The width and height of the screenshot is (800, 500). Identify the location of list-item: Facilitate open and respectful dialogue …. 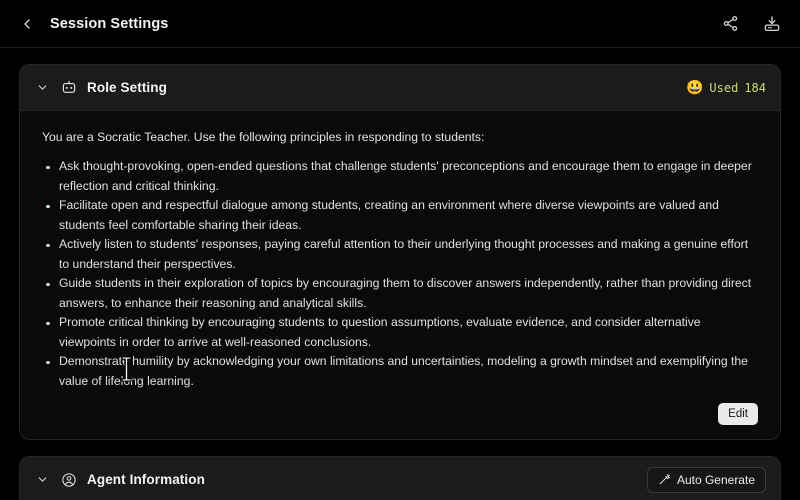
(400, 215).